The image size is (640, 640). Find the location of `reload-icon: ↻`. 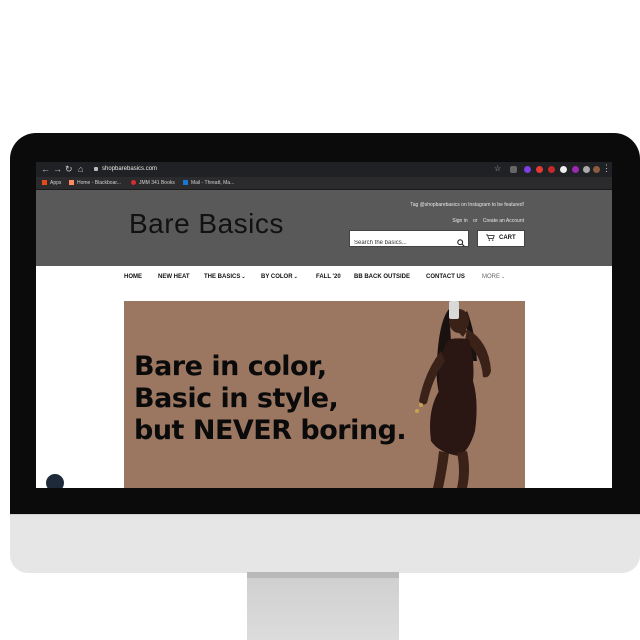

reload-icon: ↻ is located at coordinates (69, 169).